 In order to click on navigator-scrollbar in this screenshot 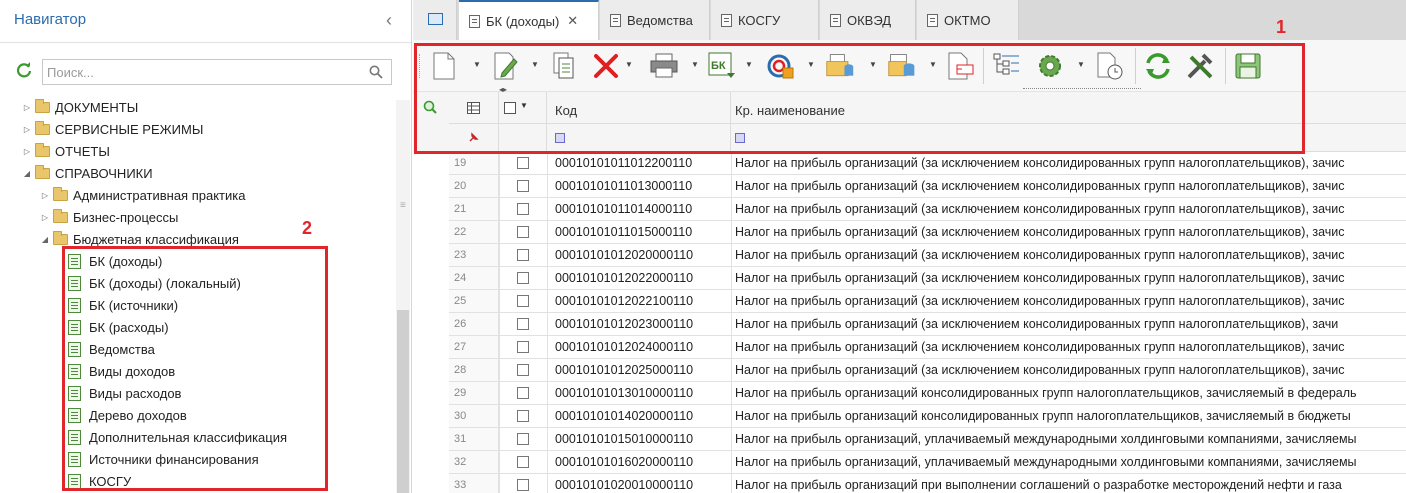, I will do `click(403, 296)`.